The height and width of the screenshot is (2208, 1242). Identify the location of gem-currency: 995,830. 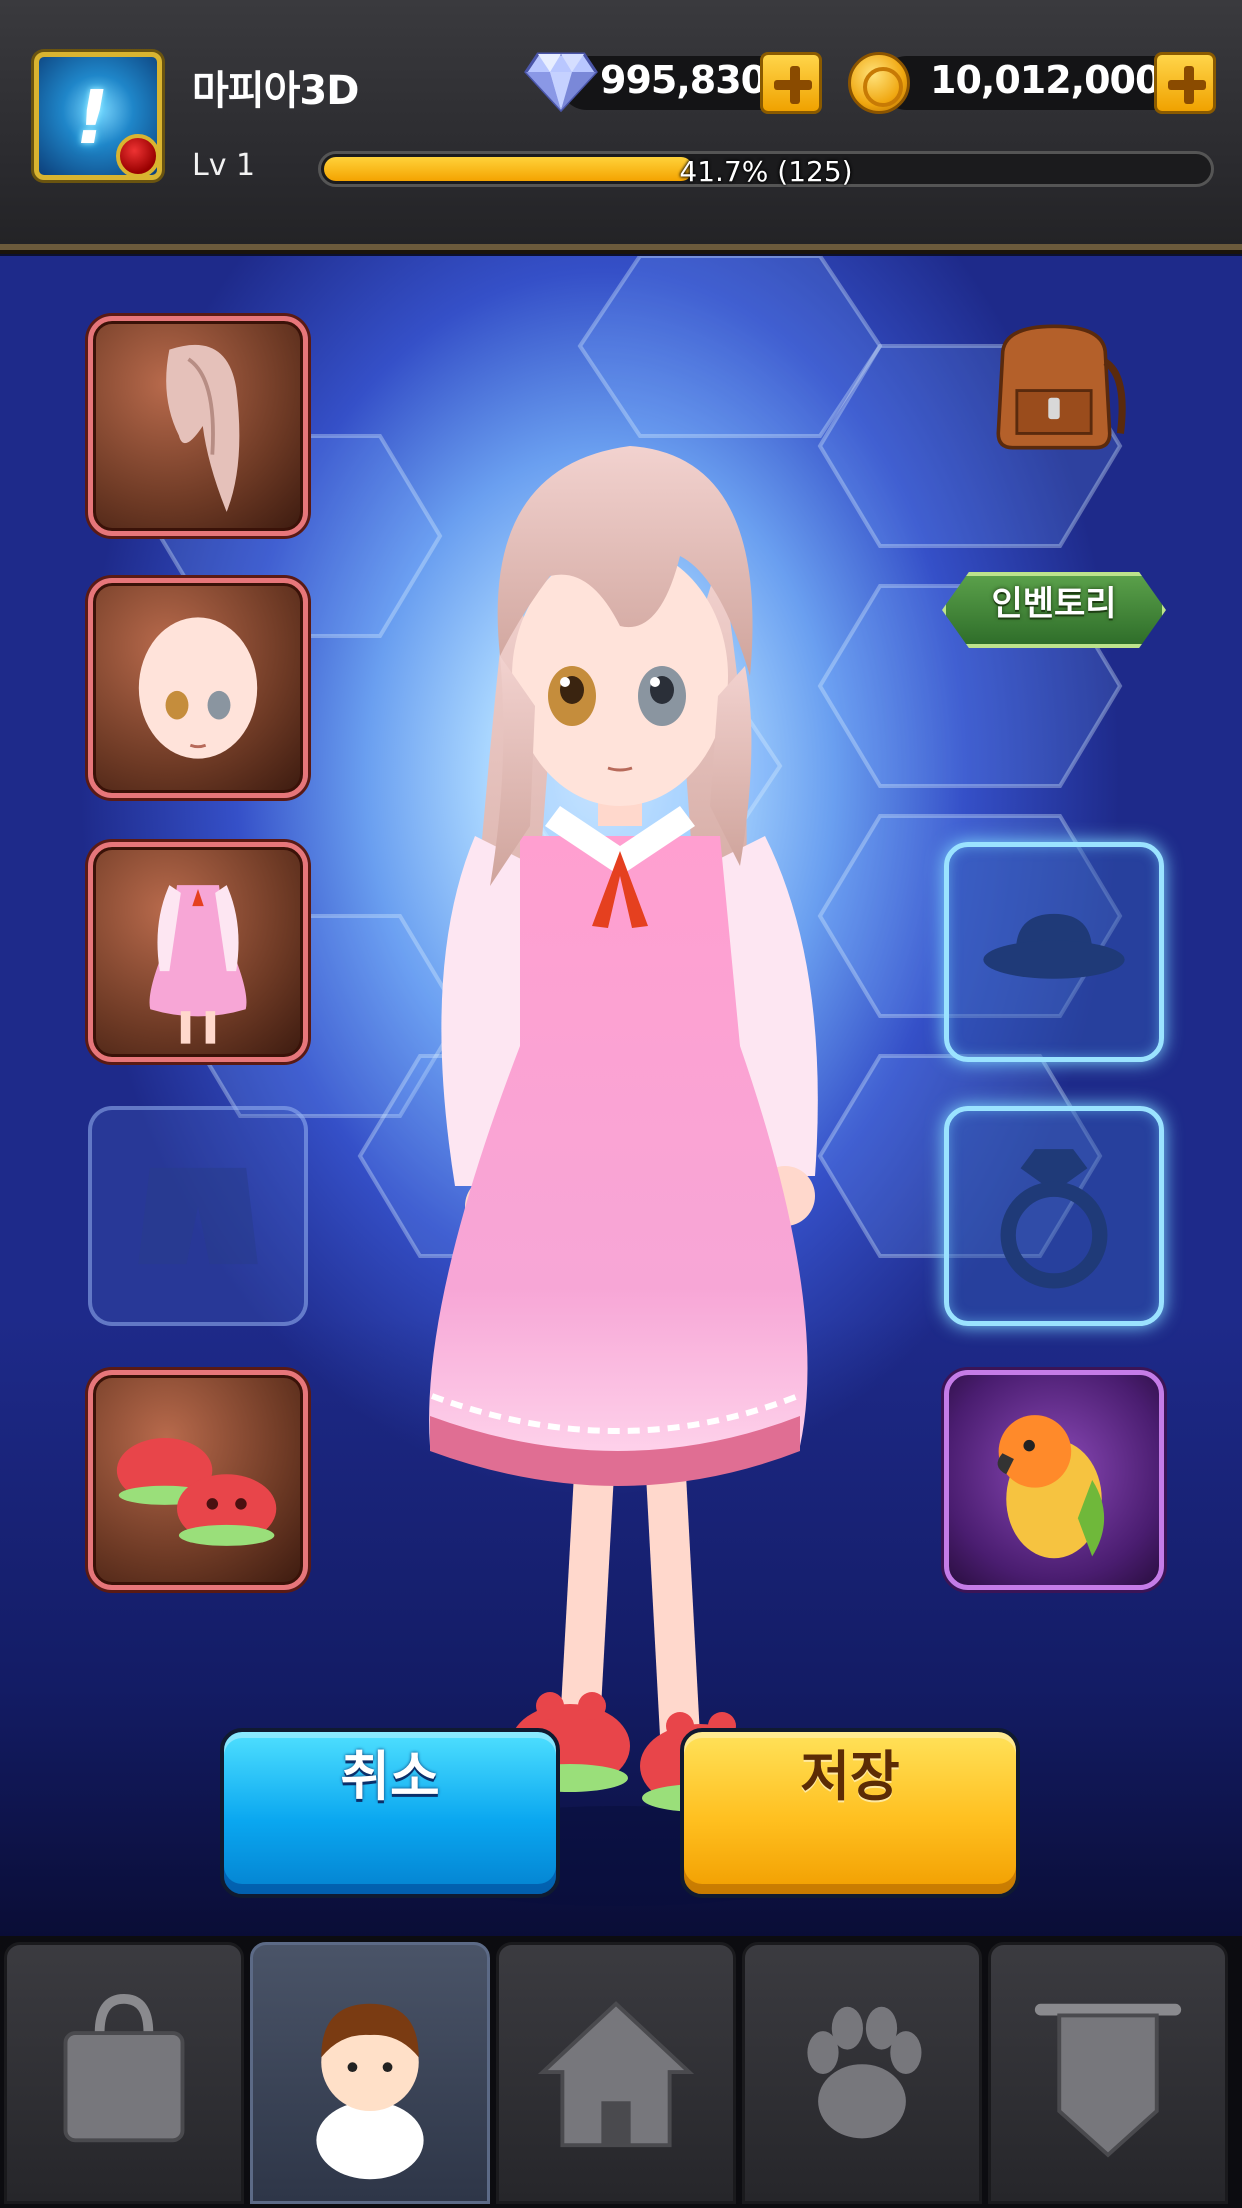
(673, 83).